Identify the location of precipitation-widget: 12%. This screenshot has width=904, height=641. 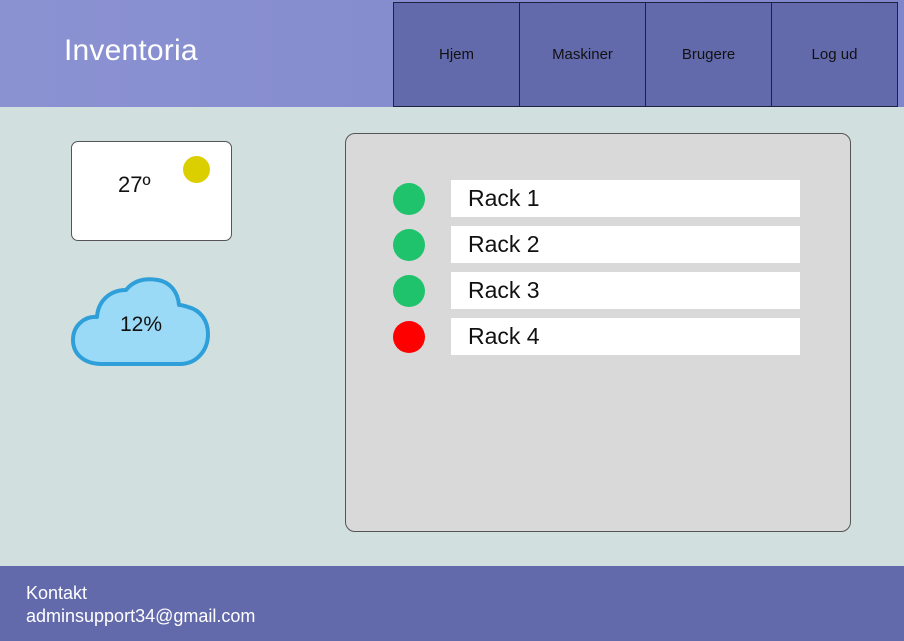
(141, 322).